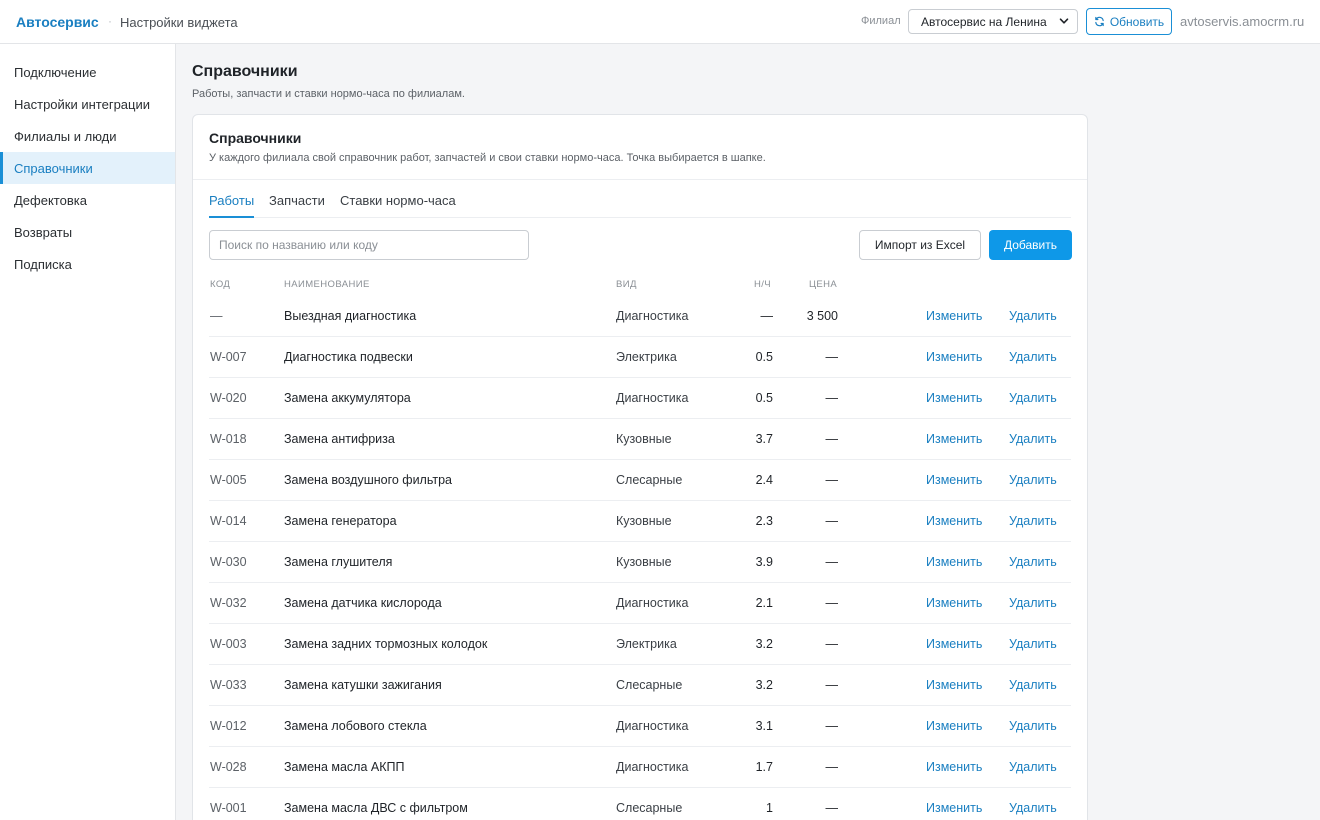  Describe the element at coordinates (228, 398) in the screenshot. I see `cell-code: W-020` at that location.